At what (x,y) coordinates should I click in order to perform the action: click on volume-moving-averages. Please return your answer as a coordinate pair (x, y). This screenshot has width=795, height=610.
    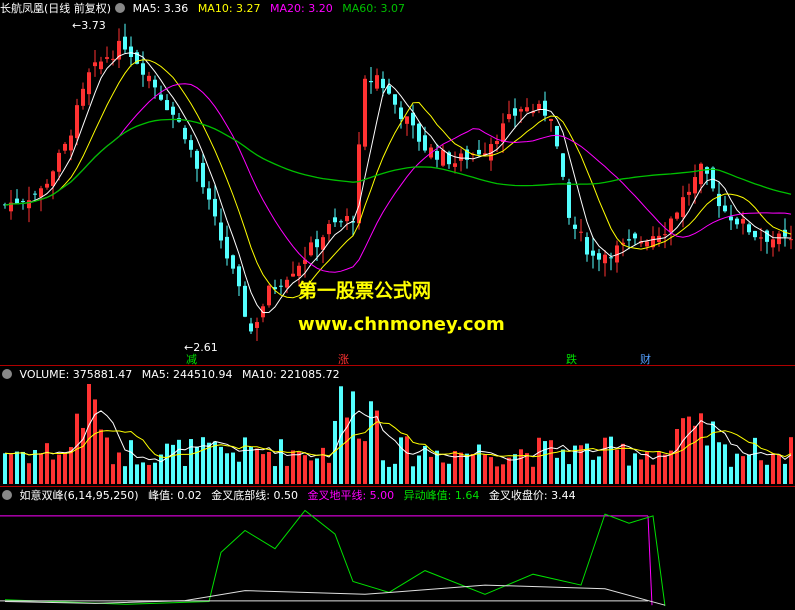
    Looking at the image, I should click on (398, 436).